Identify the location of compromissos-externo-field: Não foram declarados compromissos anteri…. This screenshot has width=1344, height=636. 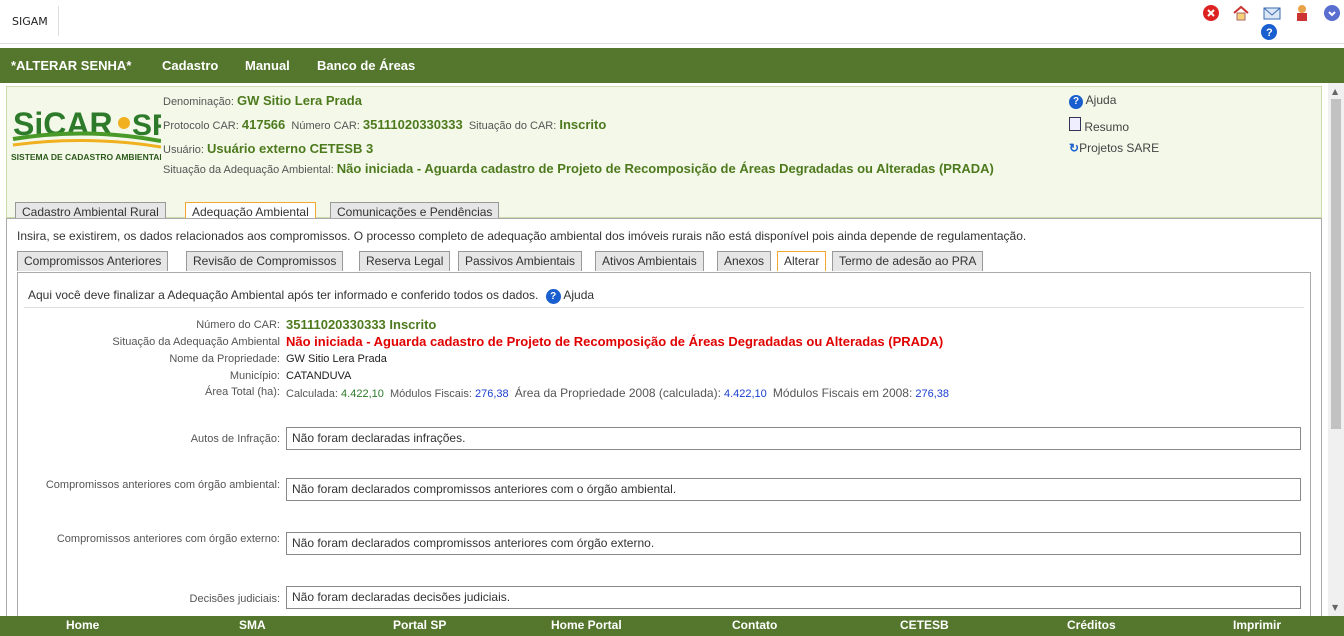
(793, 543).